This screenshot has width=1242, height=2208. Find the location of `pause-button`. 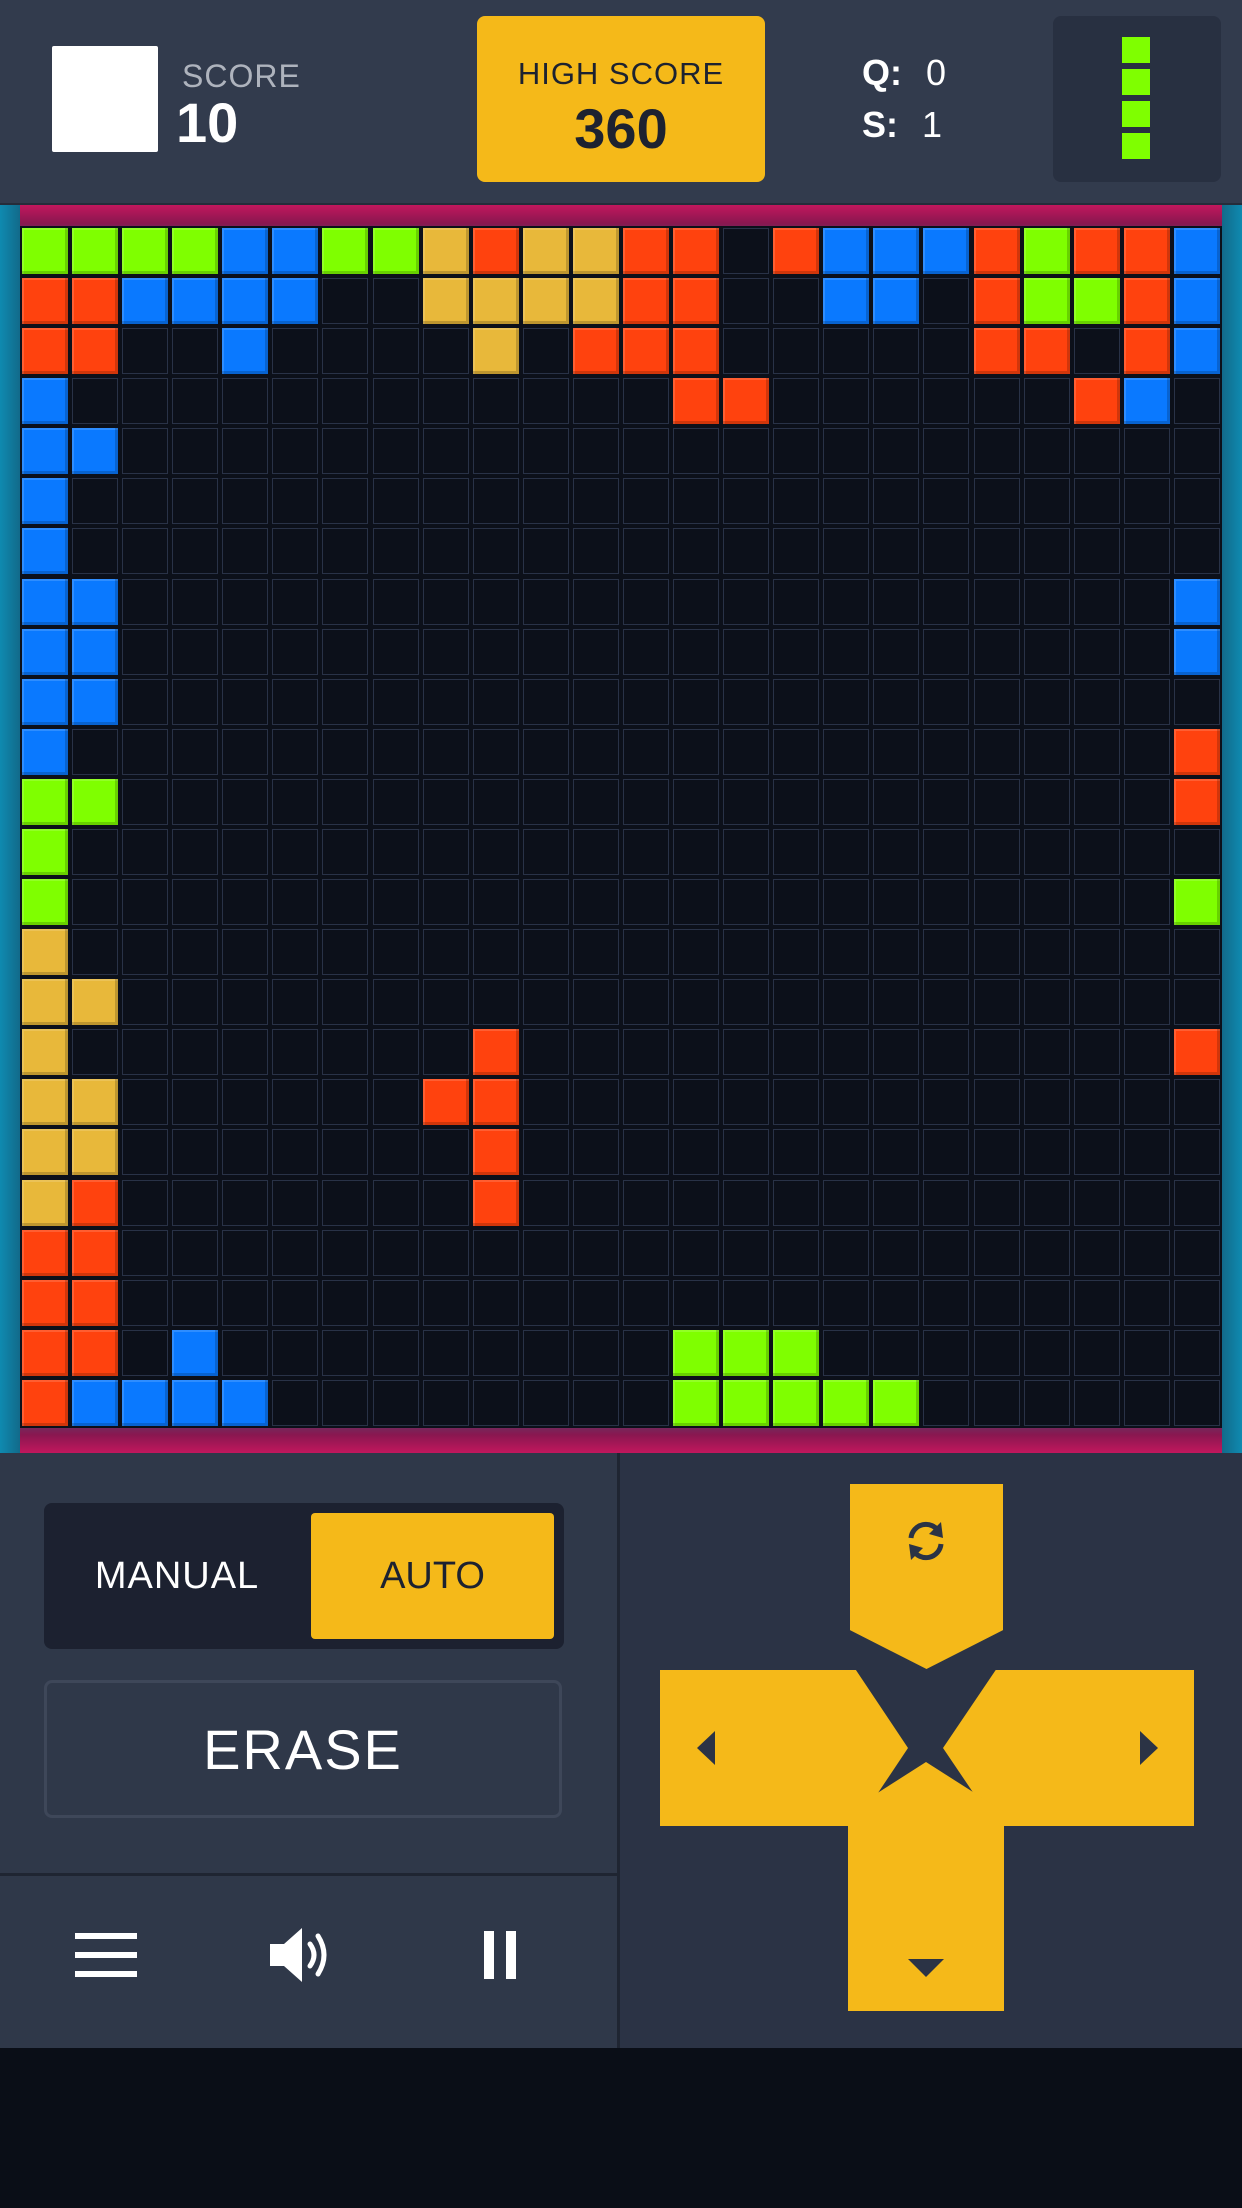

pause-button is located at coordinates (500, 1955).